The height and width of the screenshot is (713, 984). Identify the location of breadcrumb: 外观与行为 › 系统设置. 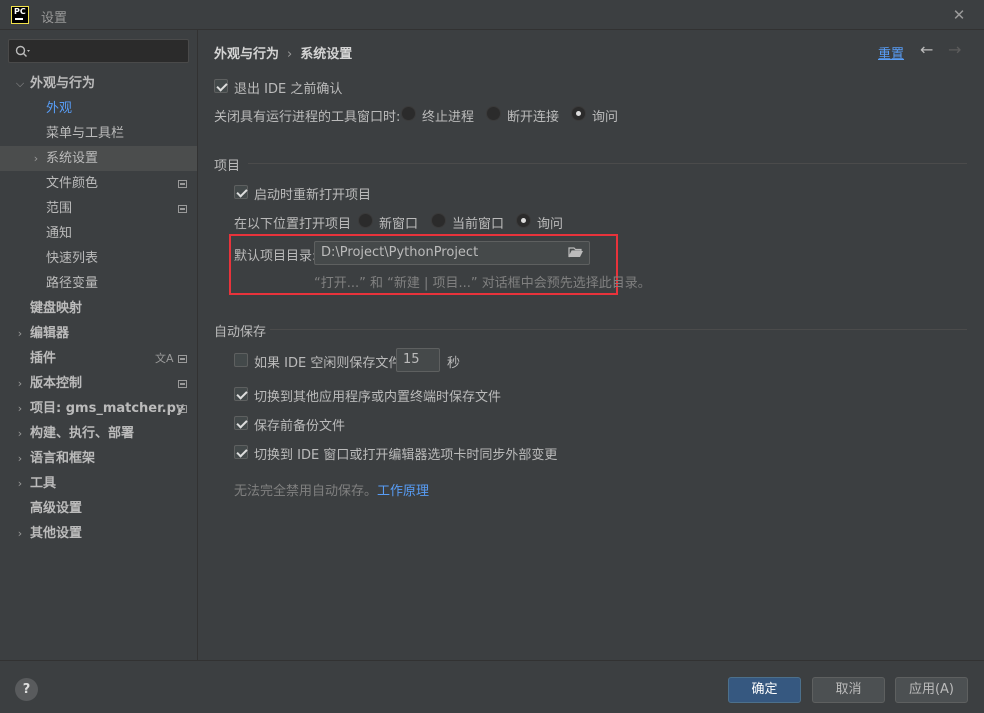
(283, 52).